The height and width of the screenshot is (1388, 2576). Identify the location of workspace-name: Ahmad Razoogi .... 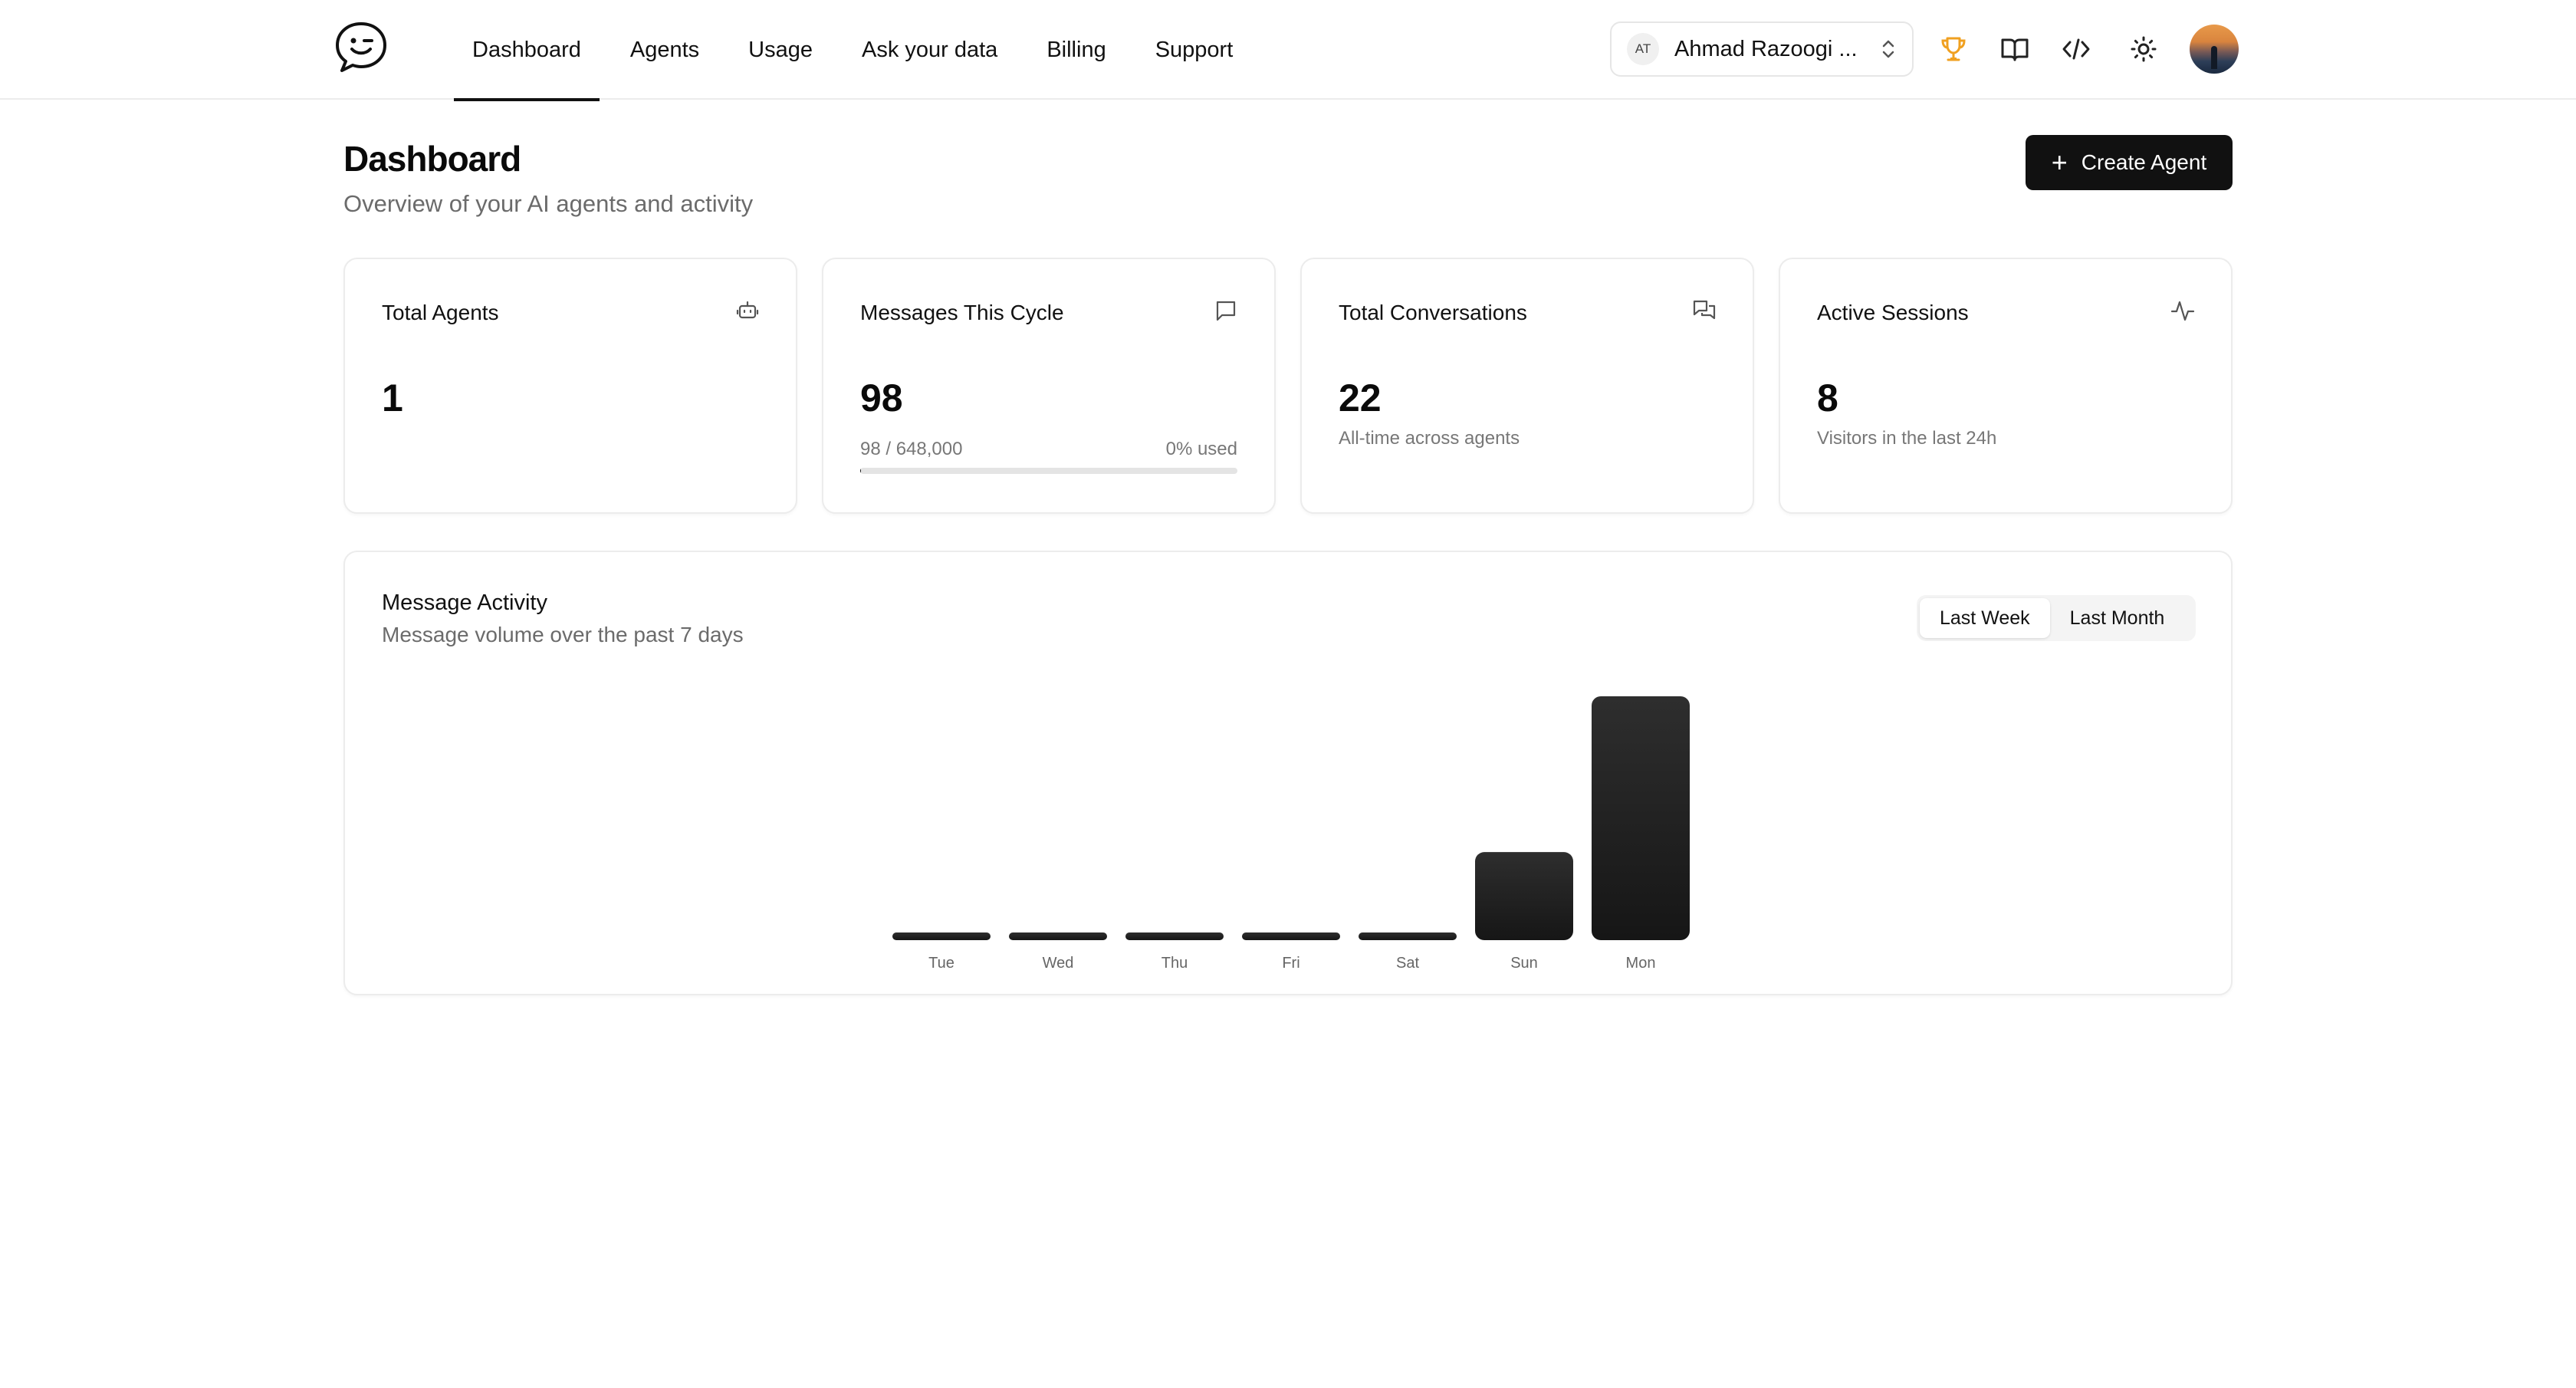
(1766, 48).